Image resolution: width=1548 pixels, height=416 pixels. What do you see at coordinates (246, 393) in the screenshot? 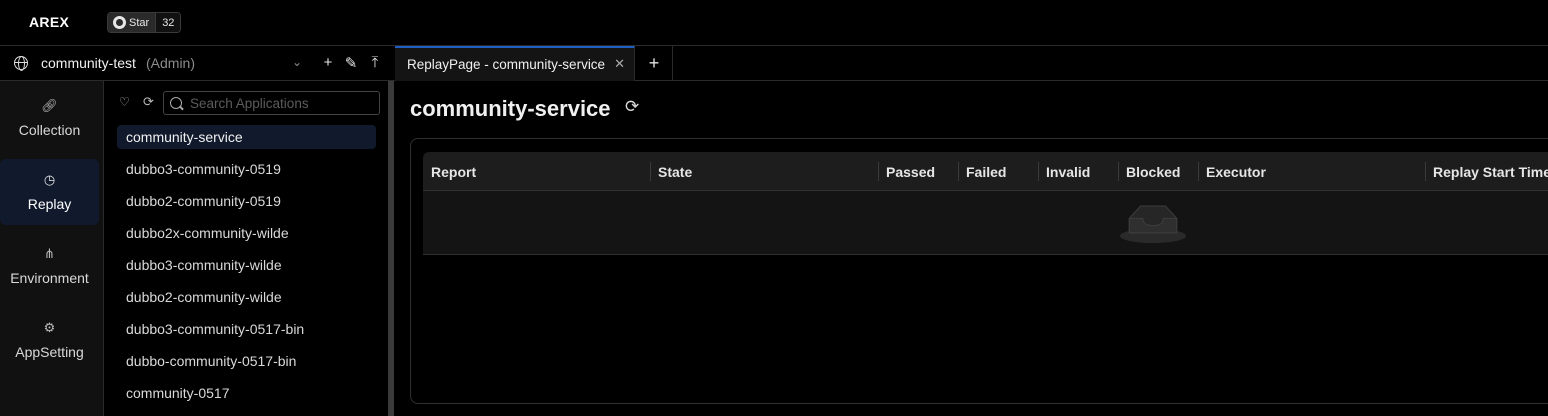
I see `list-item-app: community-0517` at bounding box center [246, 393].